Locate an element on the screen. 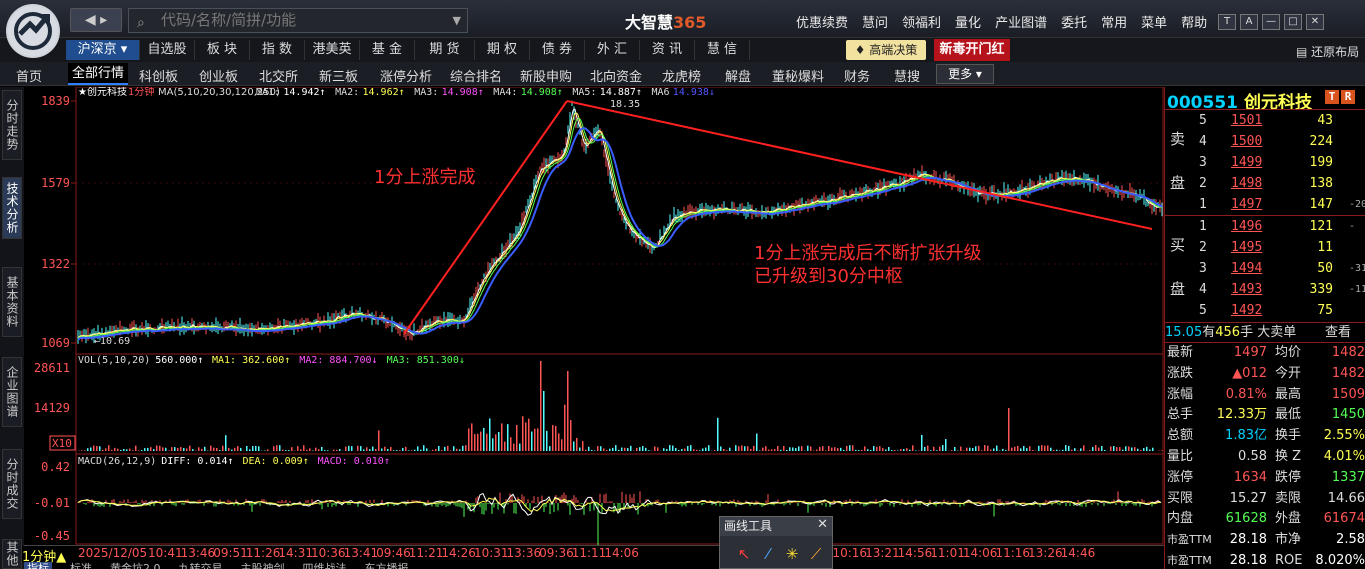  big-order-ticker: 15.05有456手 大卖单 查看 is located at coordinates (1265, 332).